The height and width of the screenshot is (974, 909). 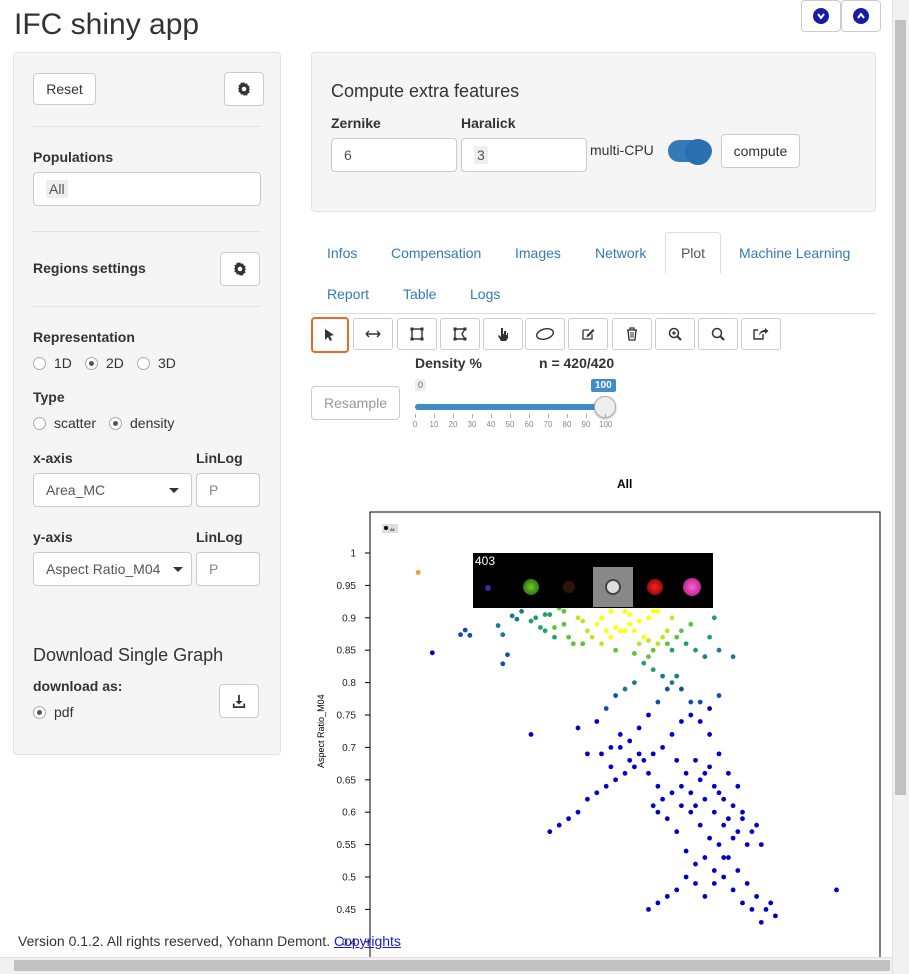 I want to click on tool-edit-button, so click(x=588, y=334).